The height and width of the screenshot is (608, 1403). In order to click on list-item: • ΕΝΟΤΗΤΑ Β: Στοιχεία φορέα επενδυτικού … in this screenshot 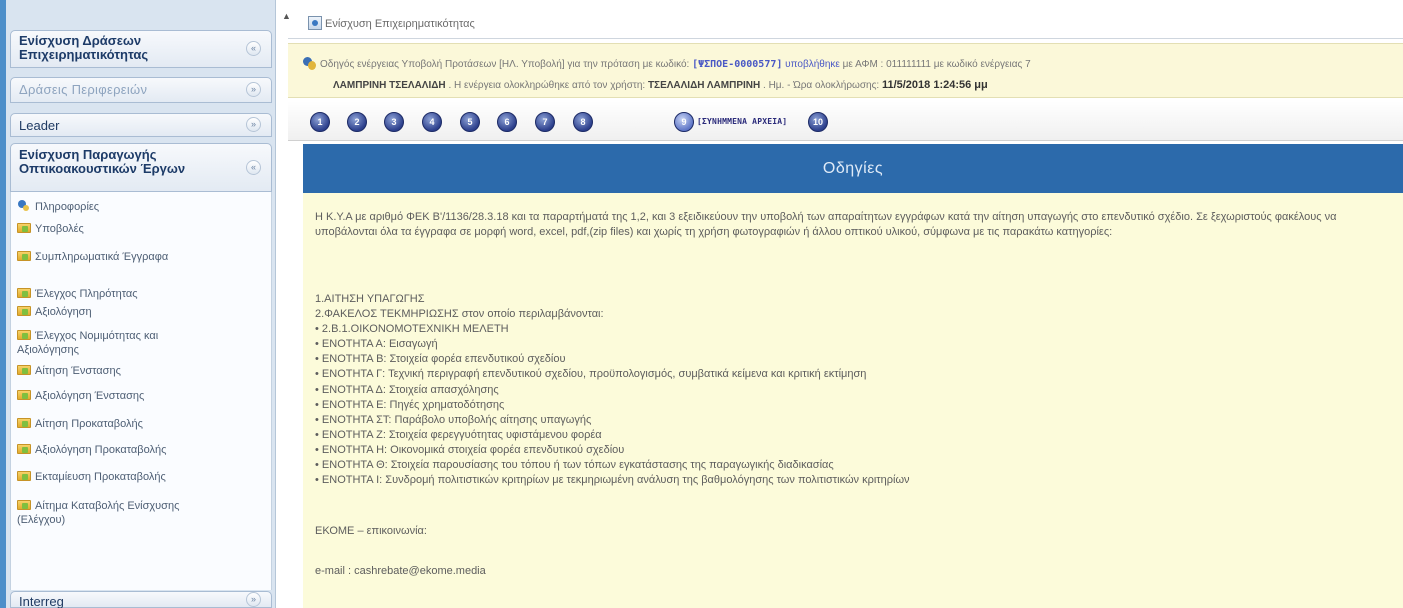, I will do `click(440, 359)`.